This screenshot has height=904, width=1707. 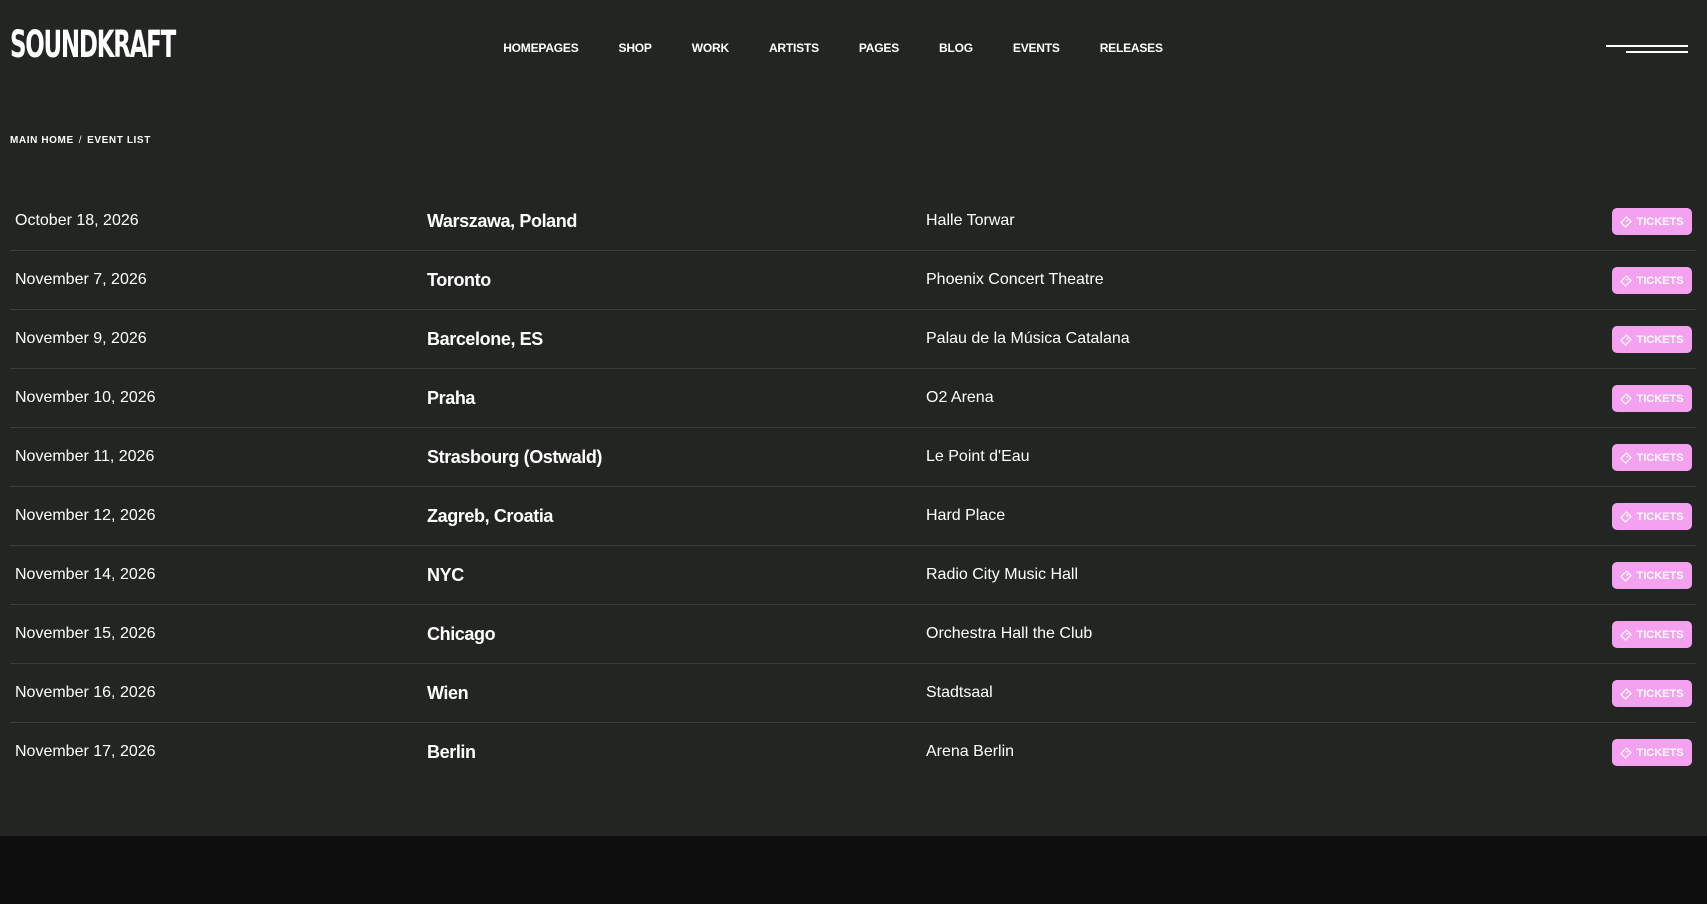 I want to click on event-city: Berlin, so click(x=451, y=752).